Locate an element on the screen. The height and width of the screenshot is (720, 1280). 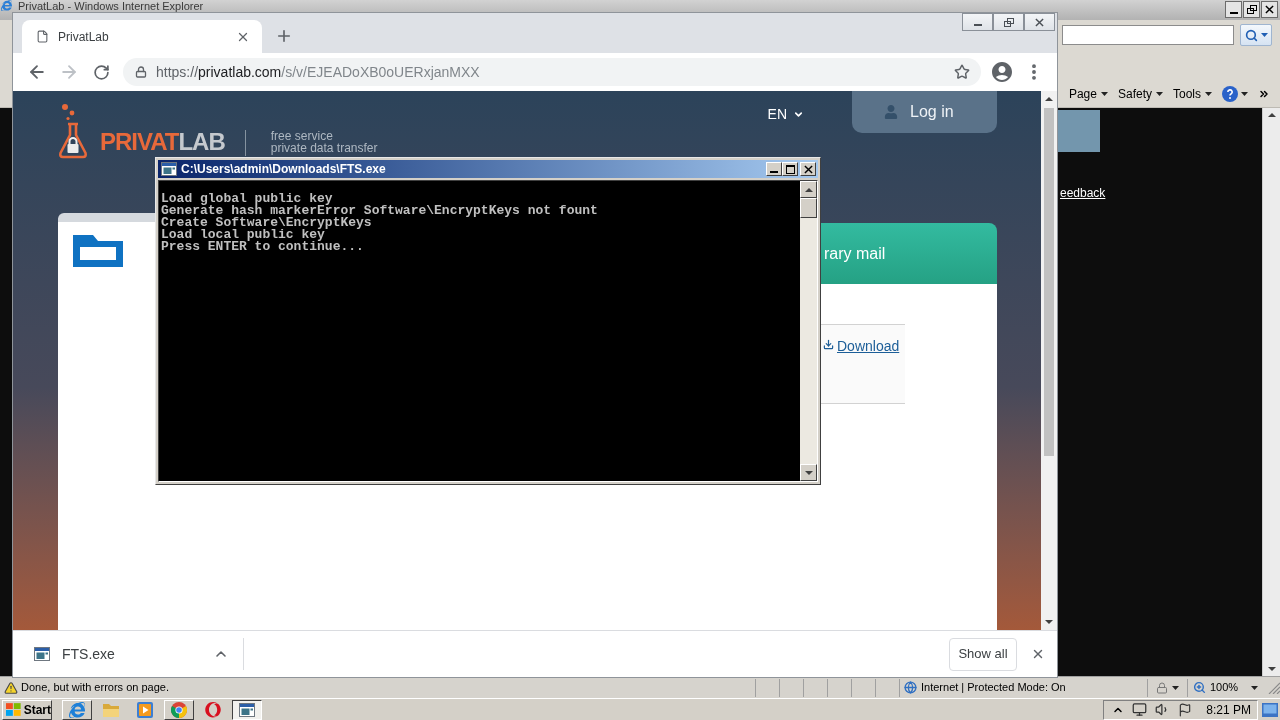
console-line: Generate hash markerError Software\EncryptKeys not fount is located at coordinates (379, 211).